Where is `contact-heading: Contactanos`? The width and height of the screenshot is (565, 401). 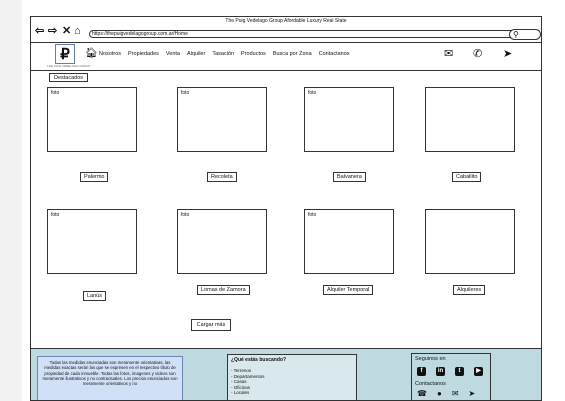
contact-heading: Contactanos is located at coordinates (430, 384).